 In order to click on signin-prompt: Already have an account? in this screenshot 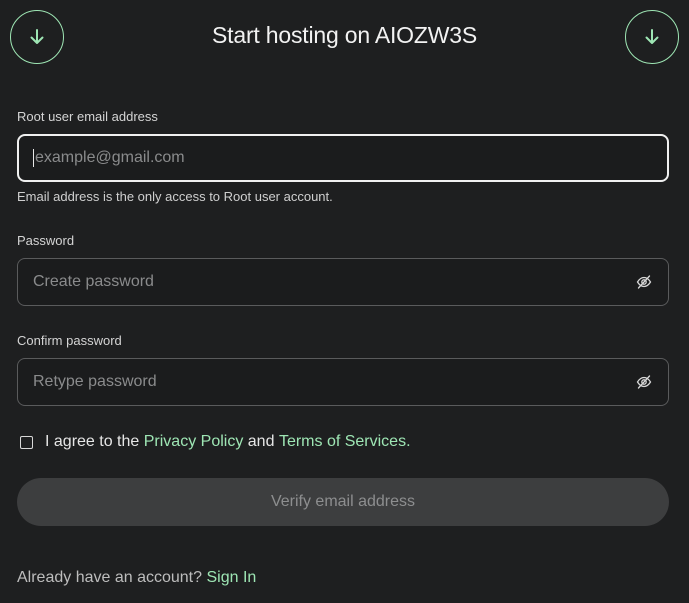, I will do `click(110, 577)`.